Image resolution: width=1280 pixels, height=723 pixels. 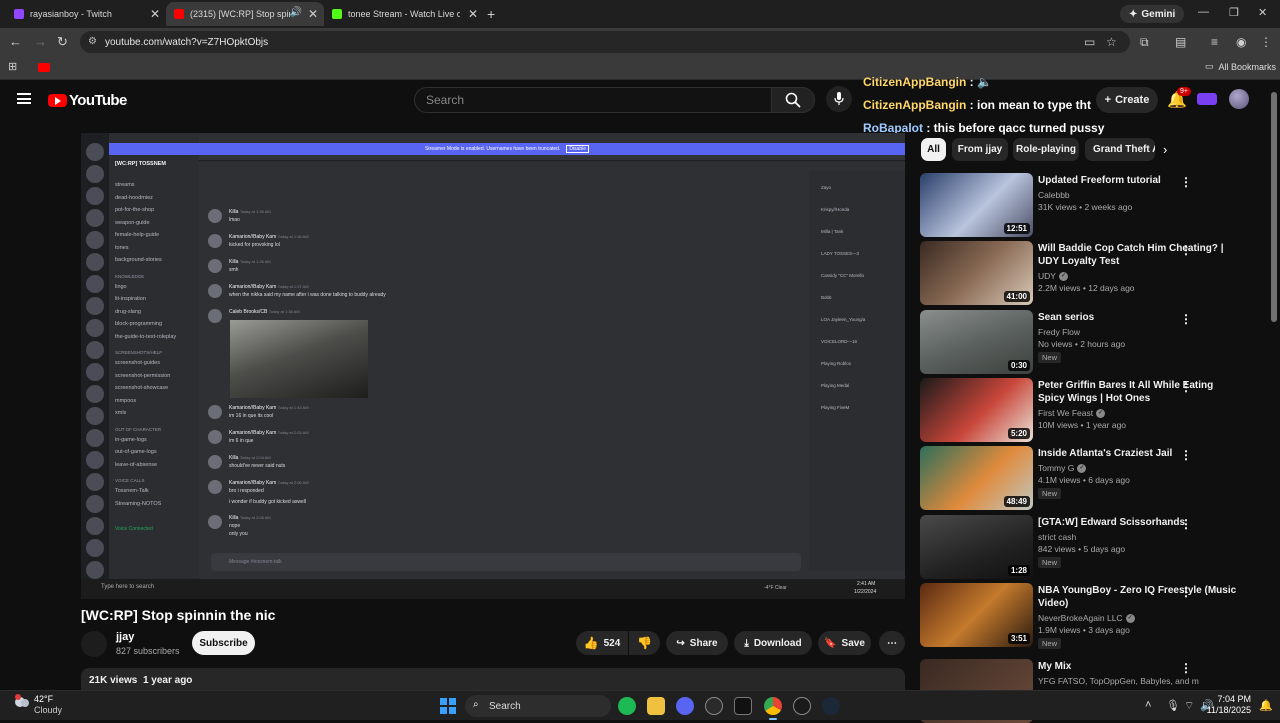 I want to click on search-input: Search, so click(x=592, y=100).